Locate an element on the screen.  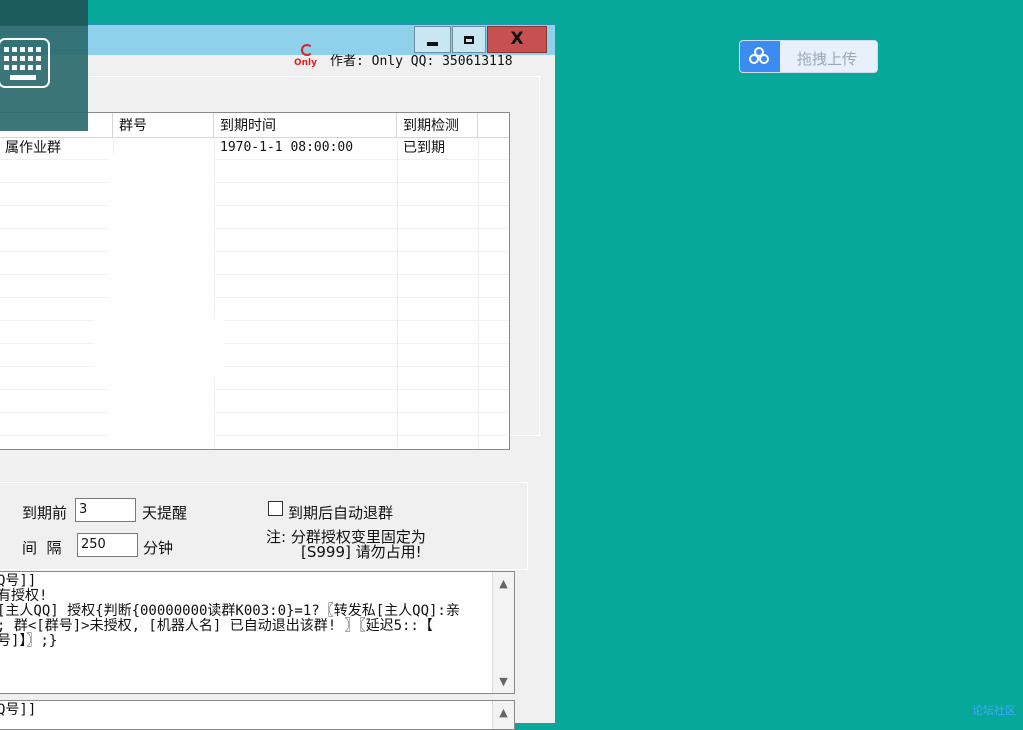
maximize-icon is located at coordinates (469, 39).